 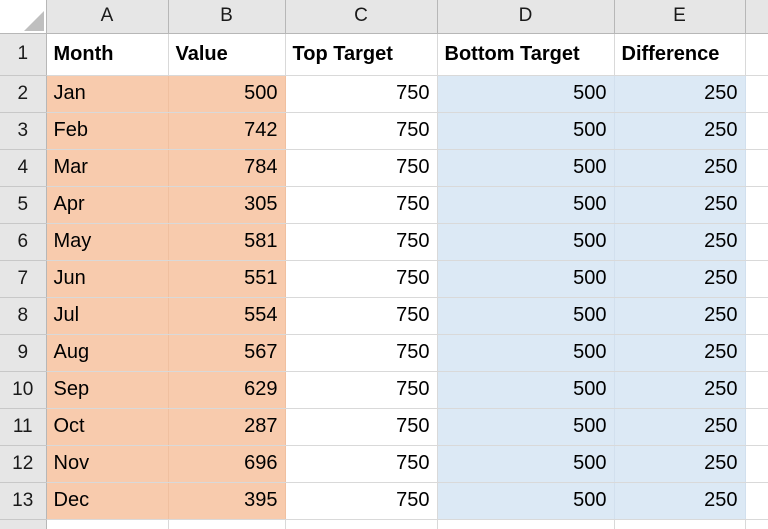 What do you see at coordinates (361, 427) in the screenshot?
I see `cell-c11: 750` at bounding box center [361, 427].